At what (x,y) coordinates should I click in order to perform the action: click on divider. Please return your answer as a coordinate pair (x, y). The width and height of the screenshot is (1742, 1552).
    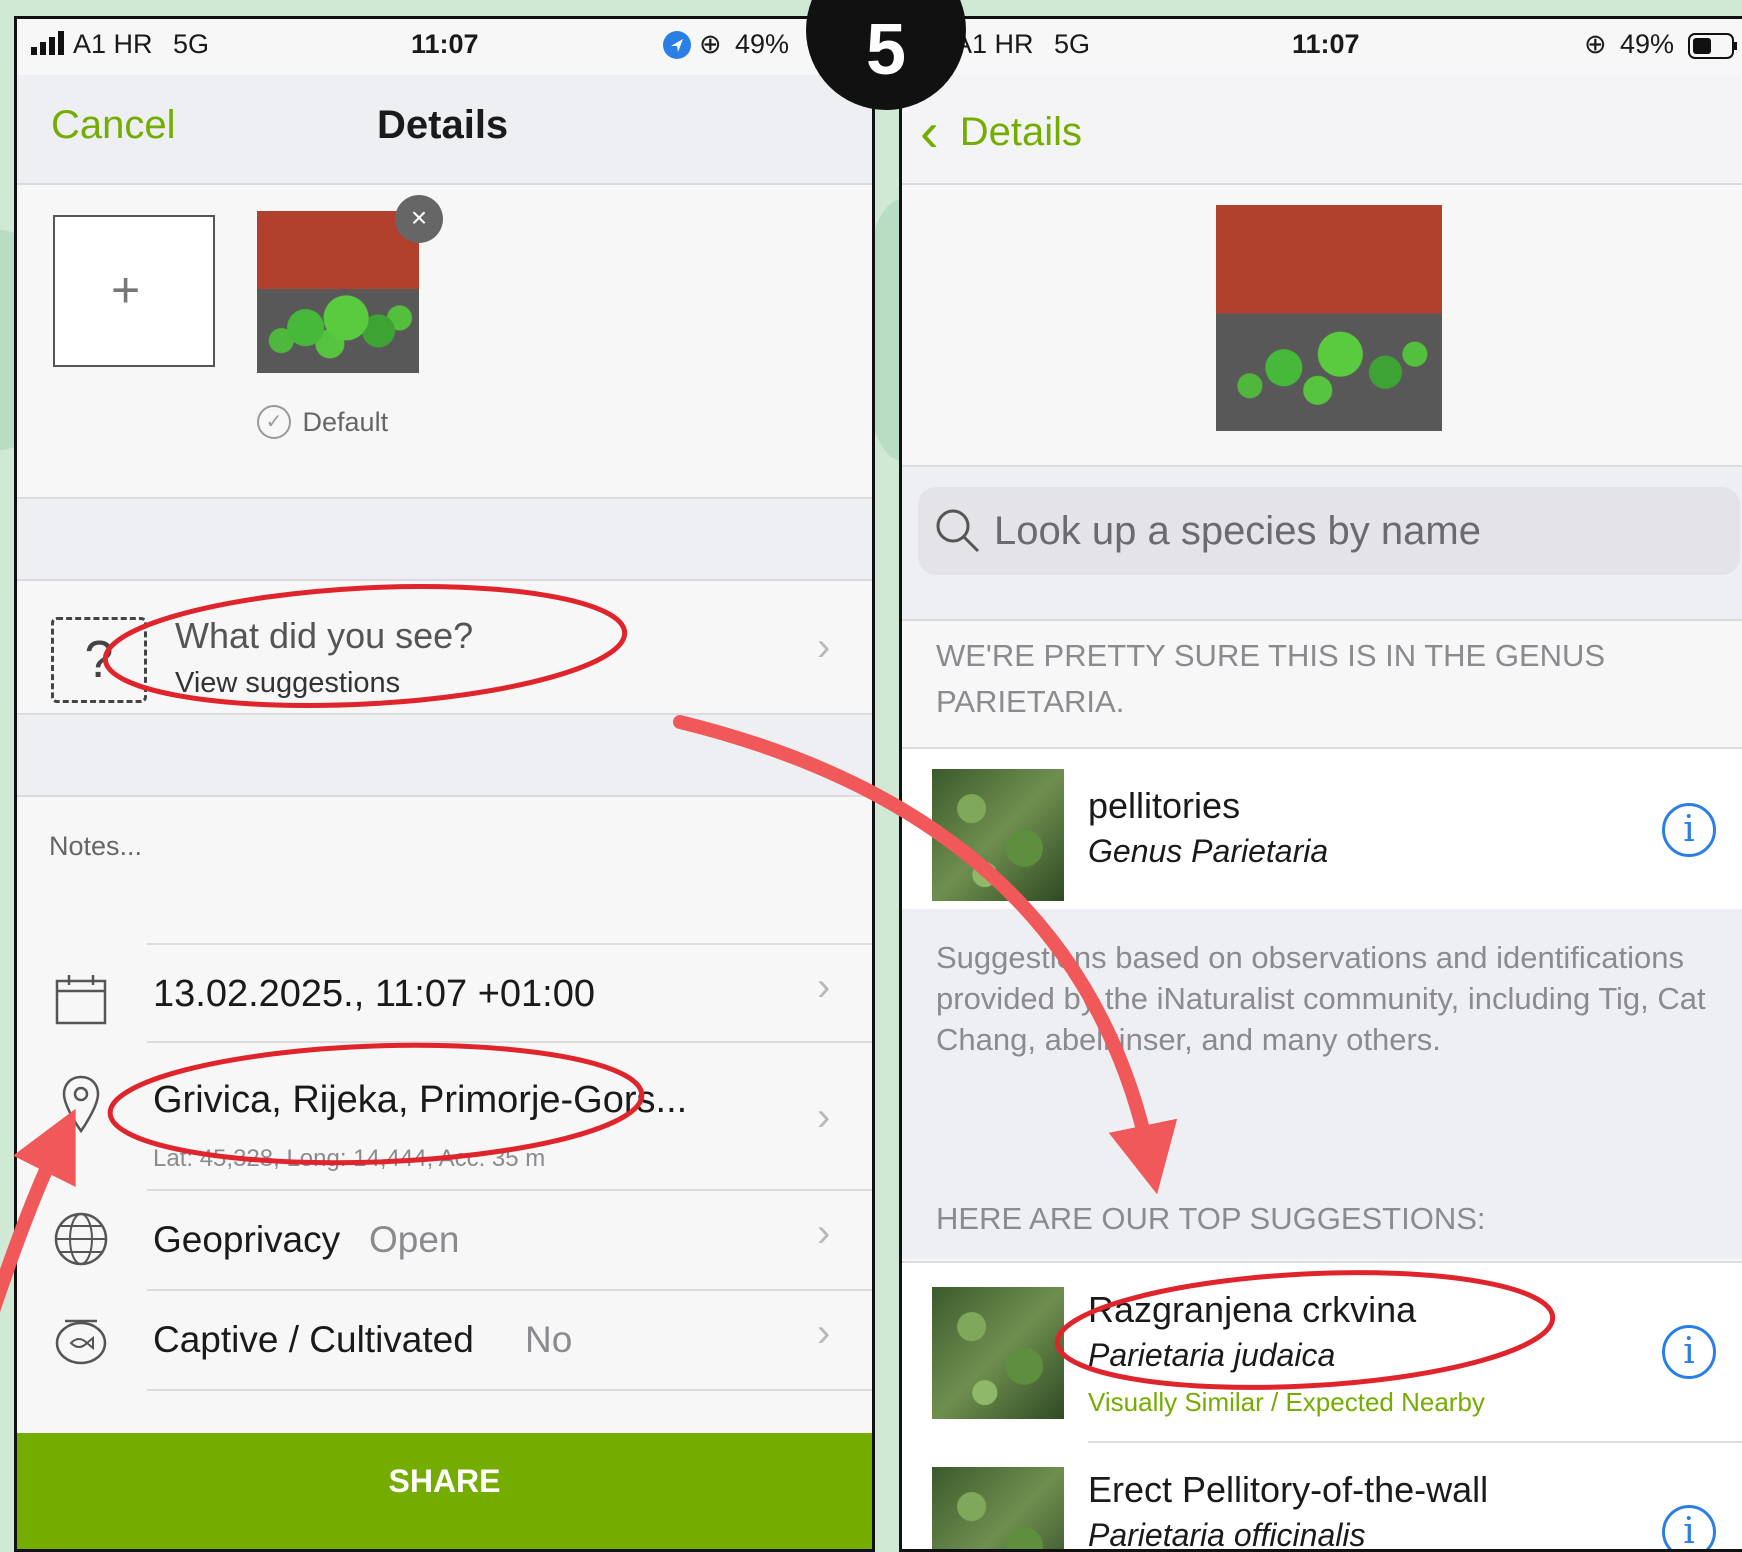
    Looking at the image, I should click on (509, 1390).